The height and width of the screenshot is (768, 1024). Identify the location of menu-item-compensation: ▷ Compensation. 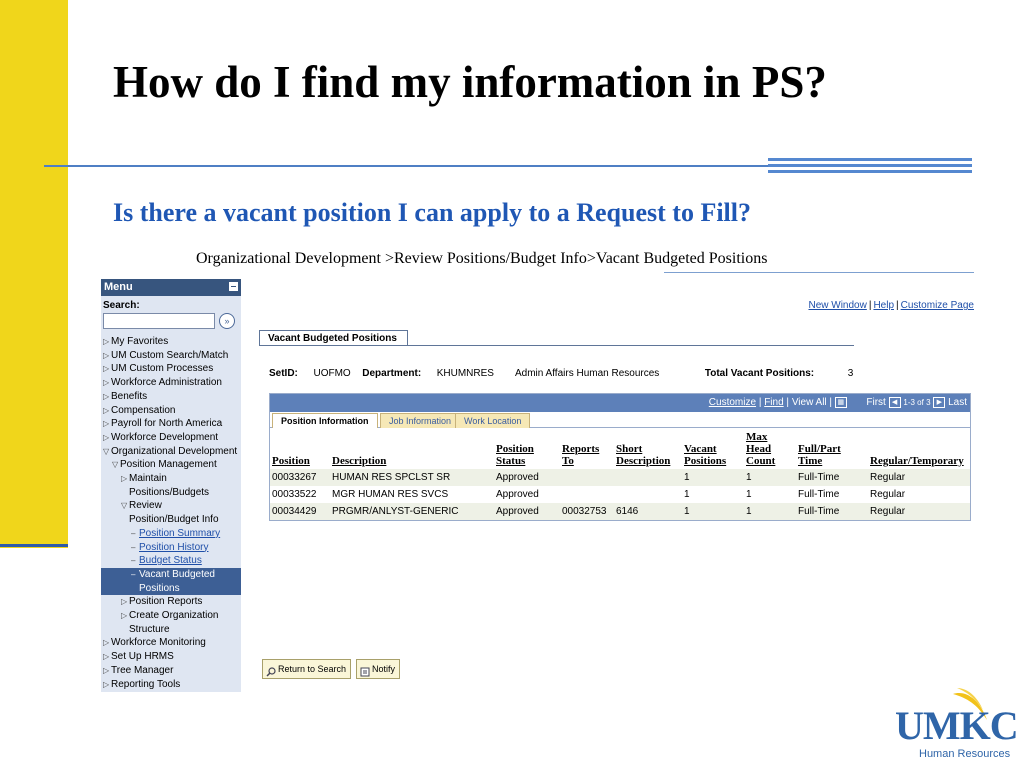
(171, 411).